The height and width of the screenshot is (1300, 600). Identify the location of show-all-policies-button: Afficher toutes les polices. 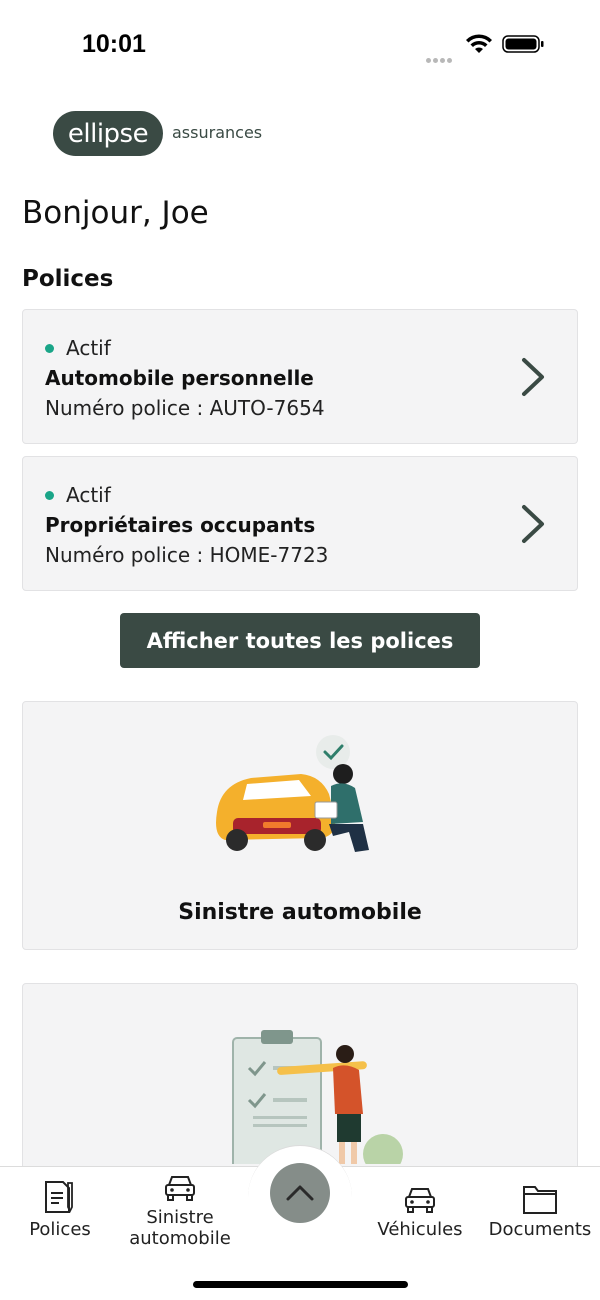
(300, 640).